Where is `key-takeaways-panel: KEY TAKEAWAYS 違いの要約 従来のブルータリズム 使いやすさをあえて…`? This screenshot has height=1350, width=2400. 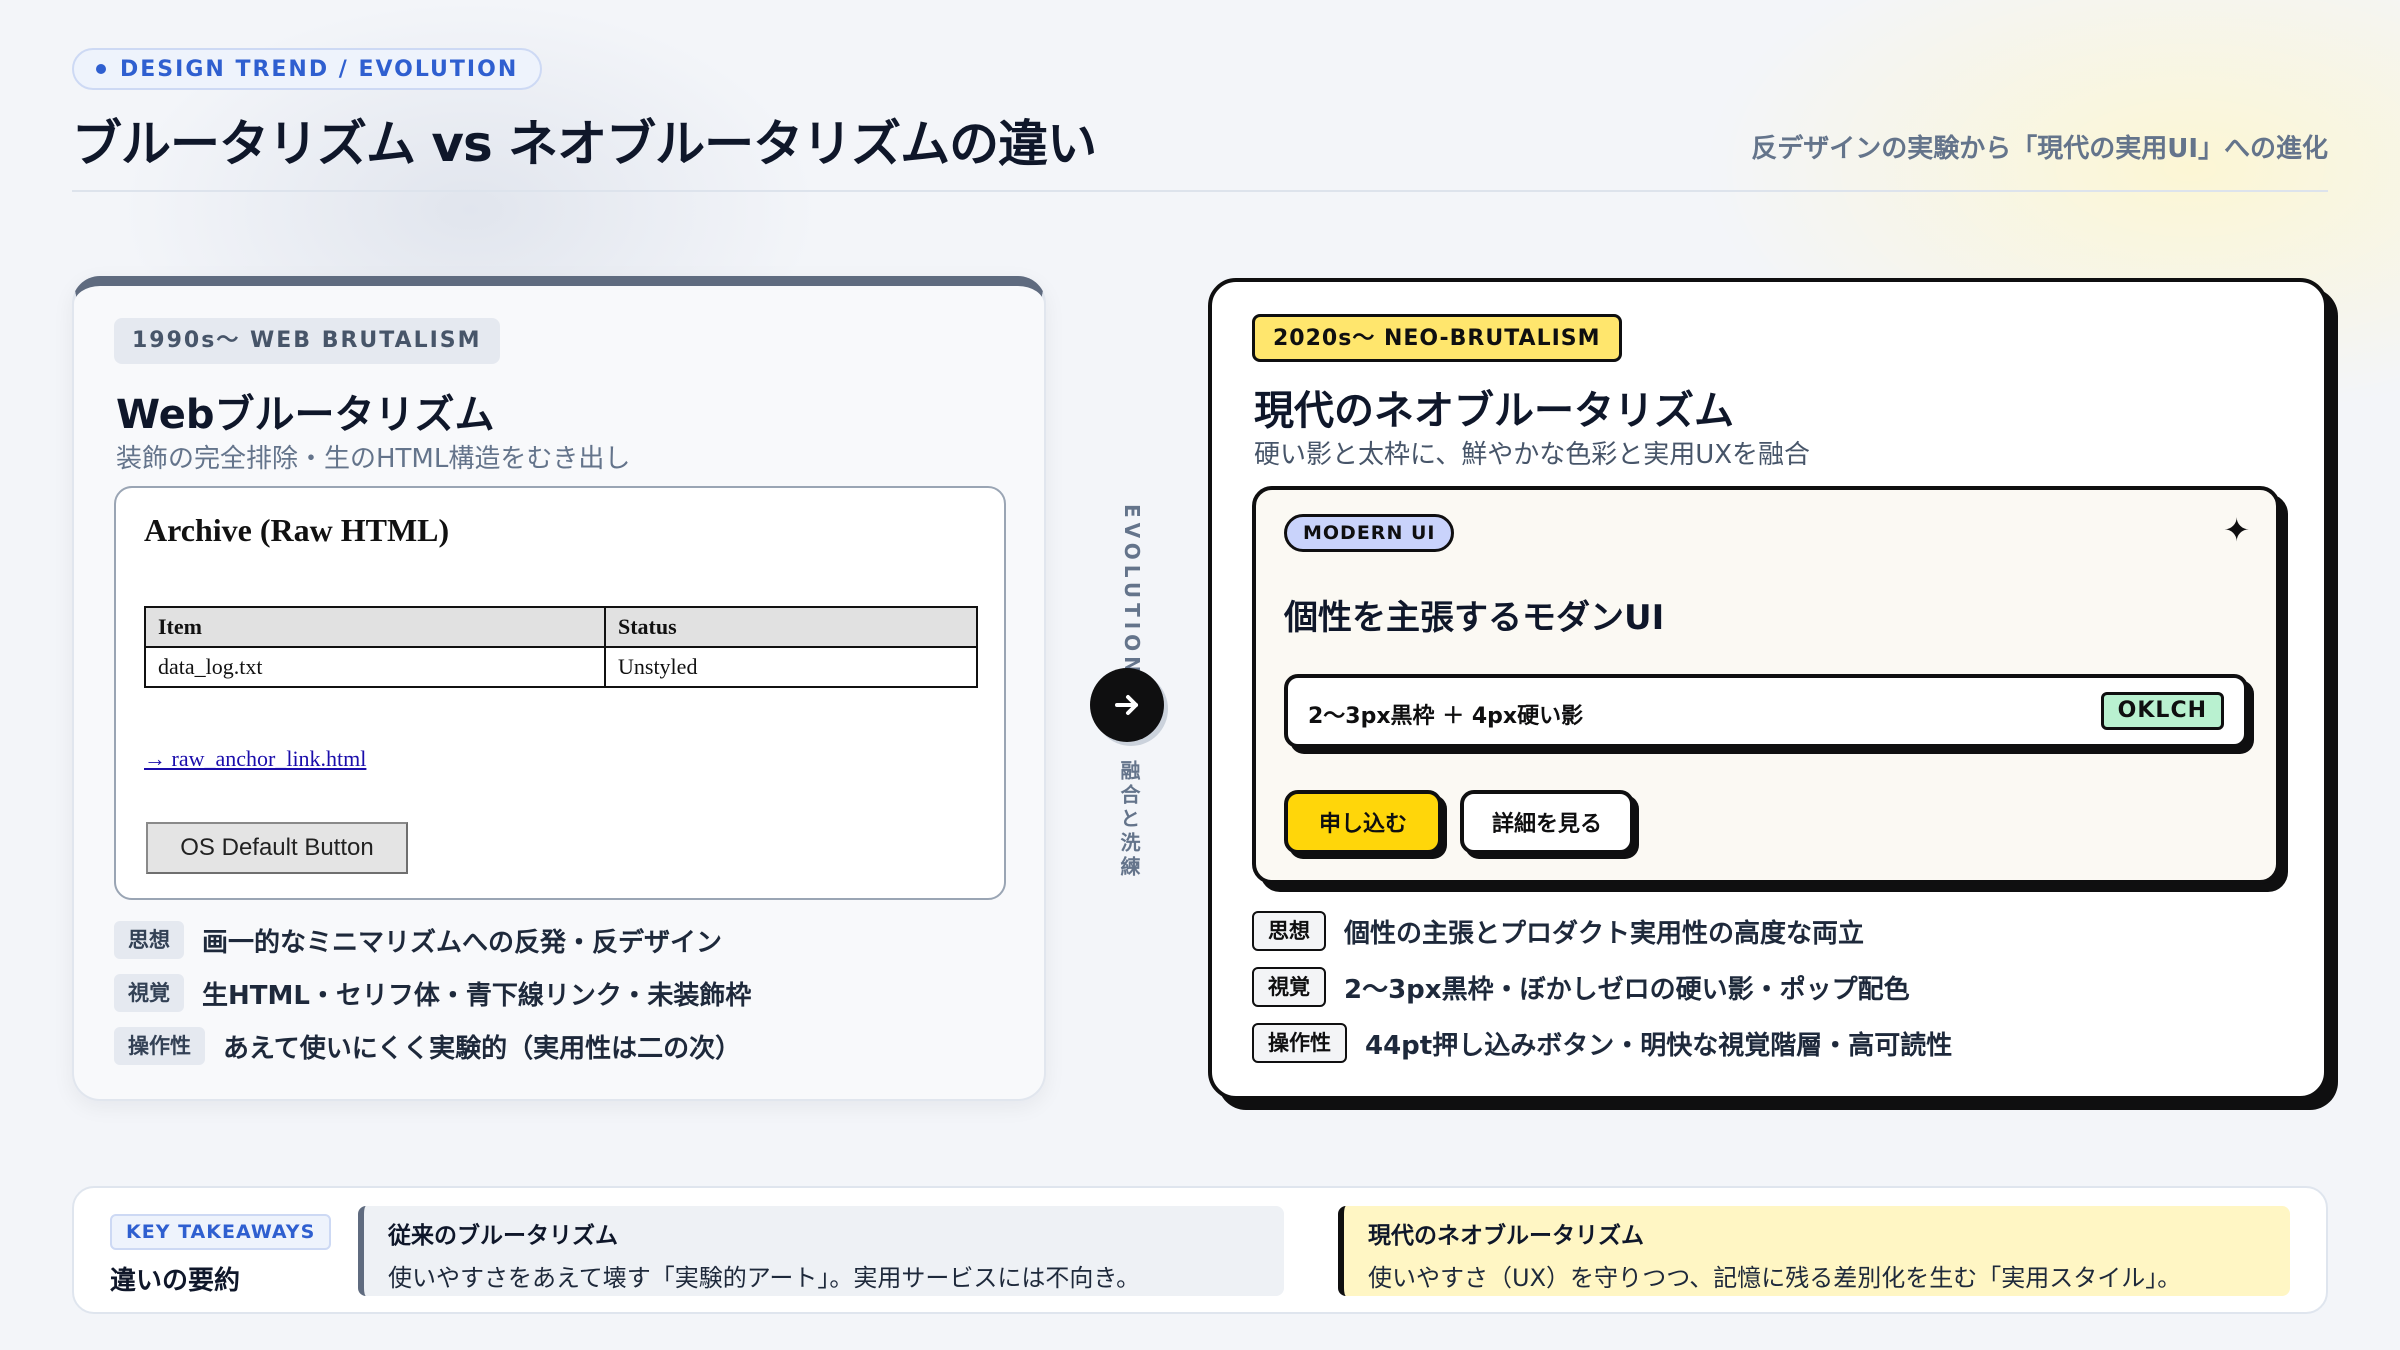
key-takeaways-panel: KEY TAKEAWAYS 違いの要約 従来のブルータリズム 使いやすさをあえて… is located at coordinates (1200, 1250).